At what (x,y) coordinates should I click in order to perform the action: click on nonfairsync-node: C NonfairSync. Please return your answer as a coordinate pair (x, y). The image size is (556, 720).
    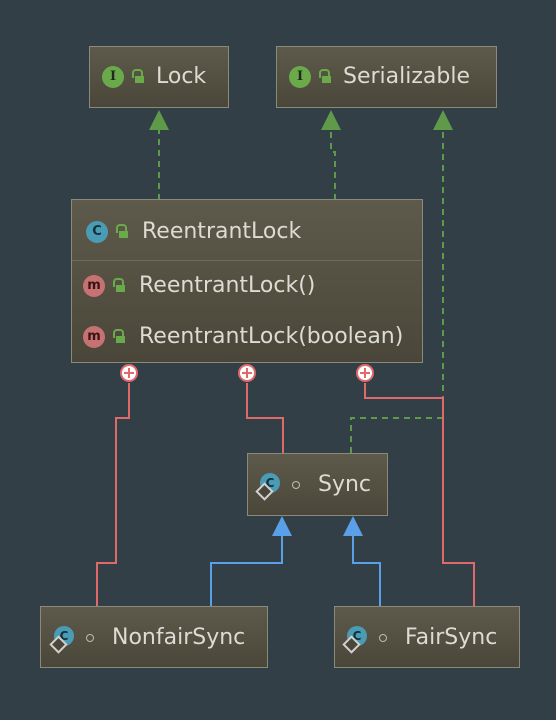
    Looking at the image, I should click on (154, 637).